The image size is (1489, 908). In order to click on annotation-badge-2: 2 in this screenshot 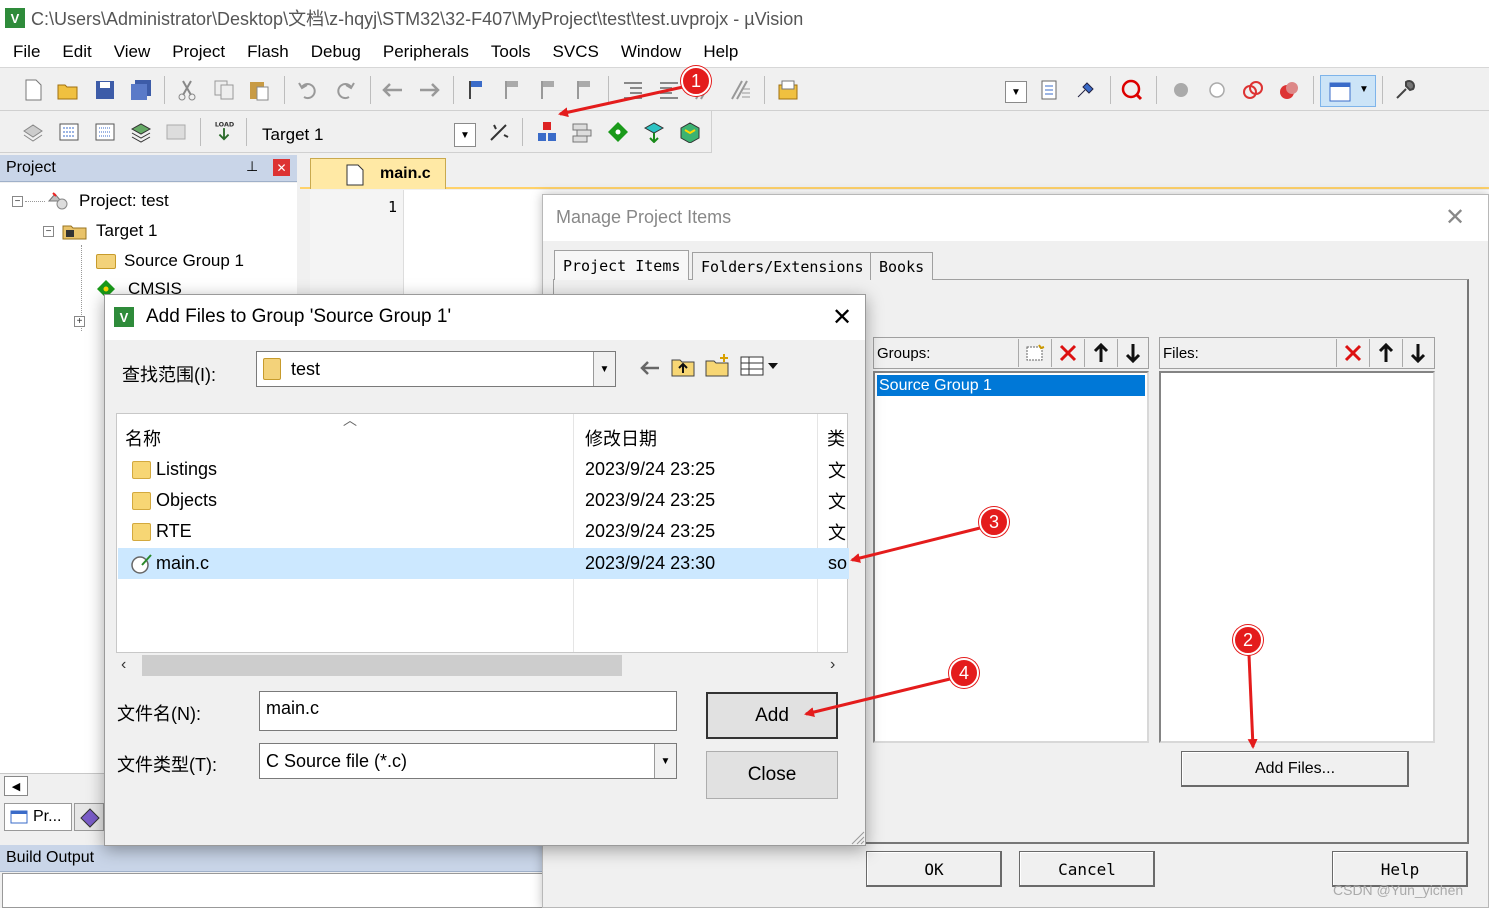, I will do `click(1248, 640)`.